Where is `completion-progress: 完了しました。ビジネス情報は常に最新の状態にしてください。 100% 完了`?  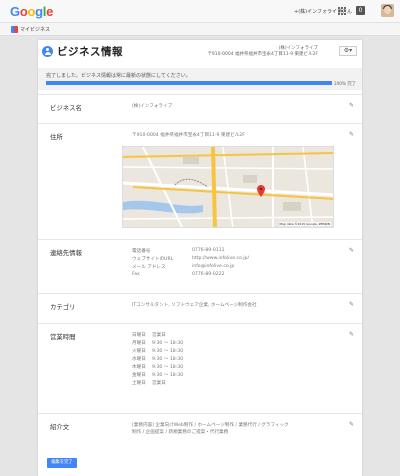 completion-progress: 完了しました。ビジネス情報は常に最新の状態にしてください。 100% 完了 is located at coordinates (200, 79).